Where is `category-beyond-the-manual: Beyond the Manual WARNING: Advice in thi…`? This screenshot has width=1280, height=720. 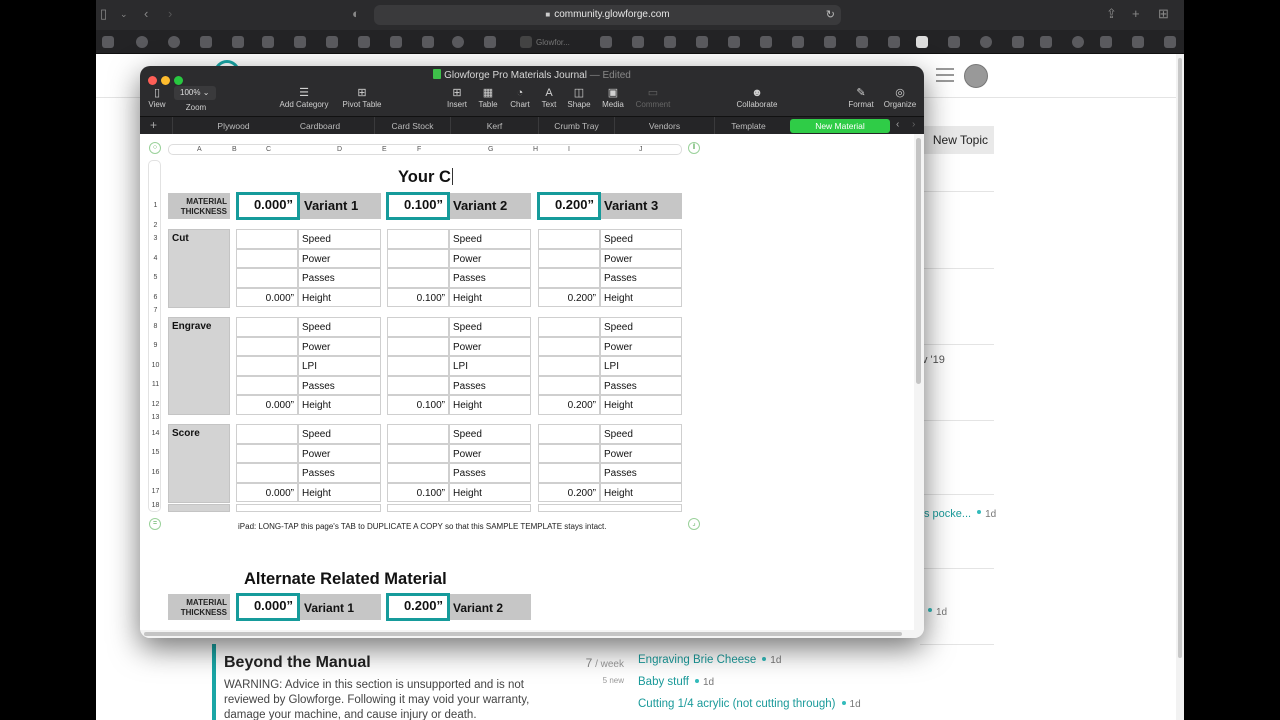 category-beyond-the-manual: Beyond the Manual WARNING: Advice in thi… is located at coordinates (382, 682).